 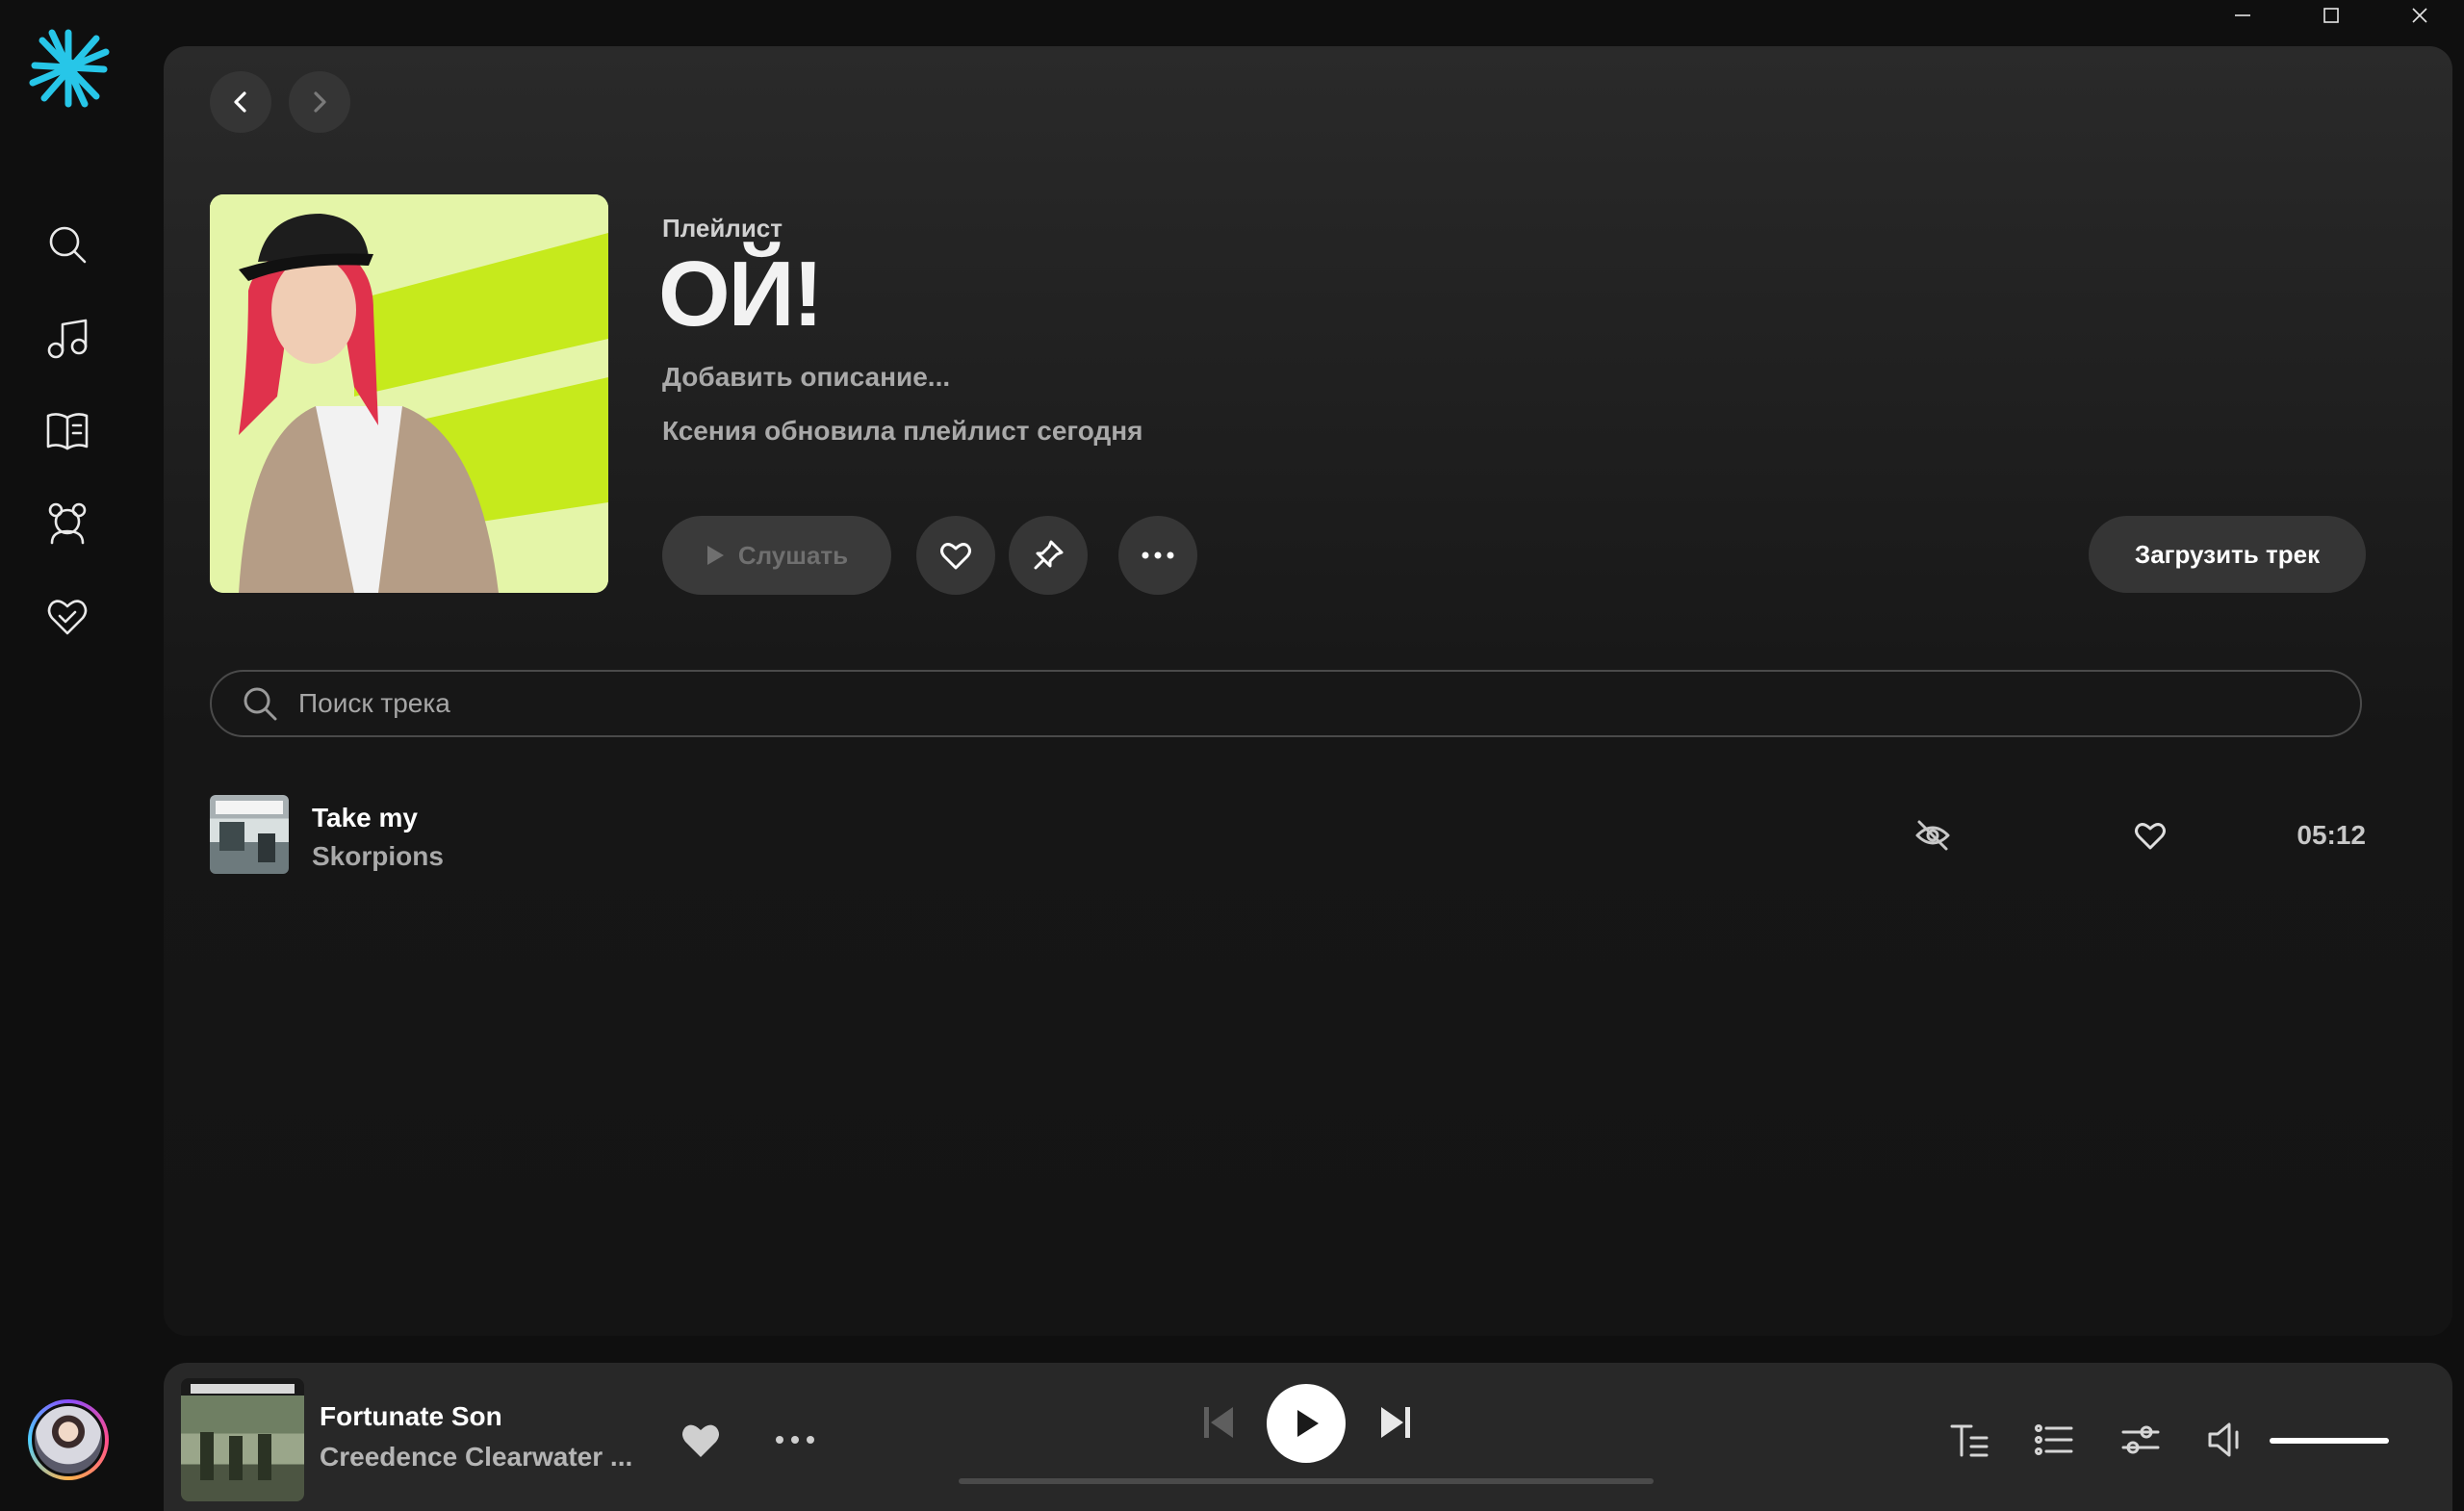 I want to click on lyrics-icon, so click(x=1969, y=1440).